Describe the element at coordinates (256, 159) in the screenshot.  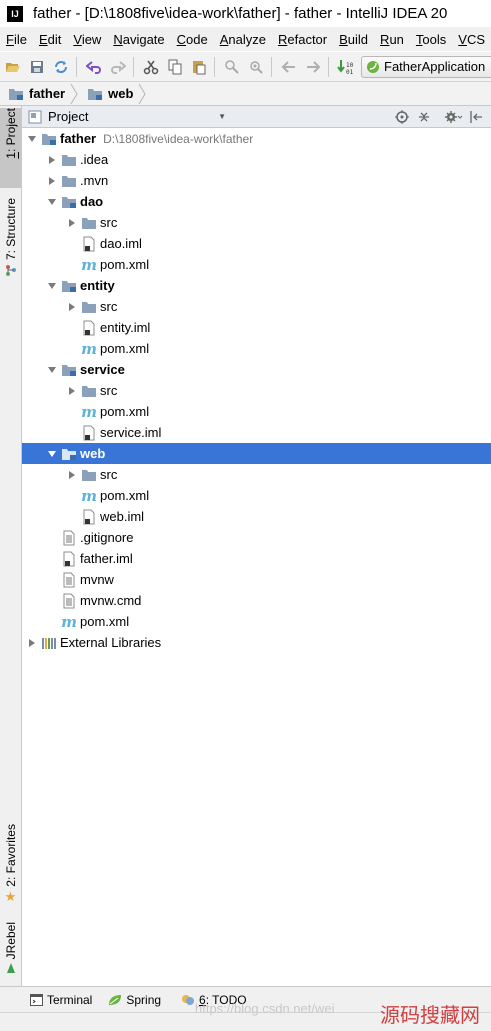
I see `tree-node: .idea` at that location.